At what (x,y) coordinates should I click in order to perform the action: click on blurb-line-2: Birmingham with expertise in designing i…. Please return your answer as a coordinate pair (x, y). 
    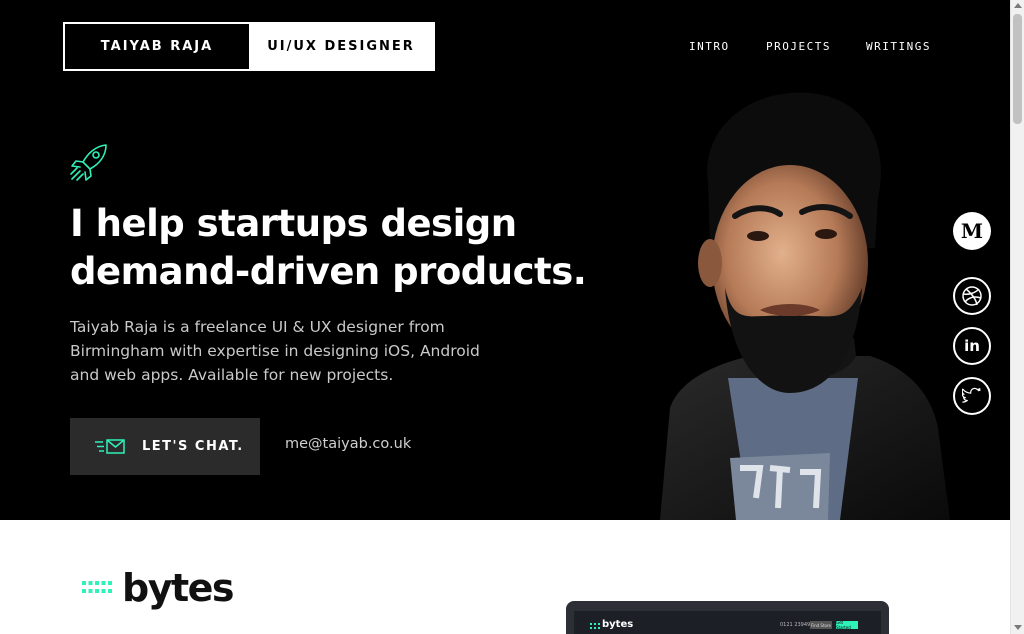
    Looking at the image, I should click on (275, 351).